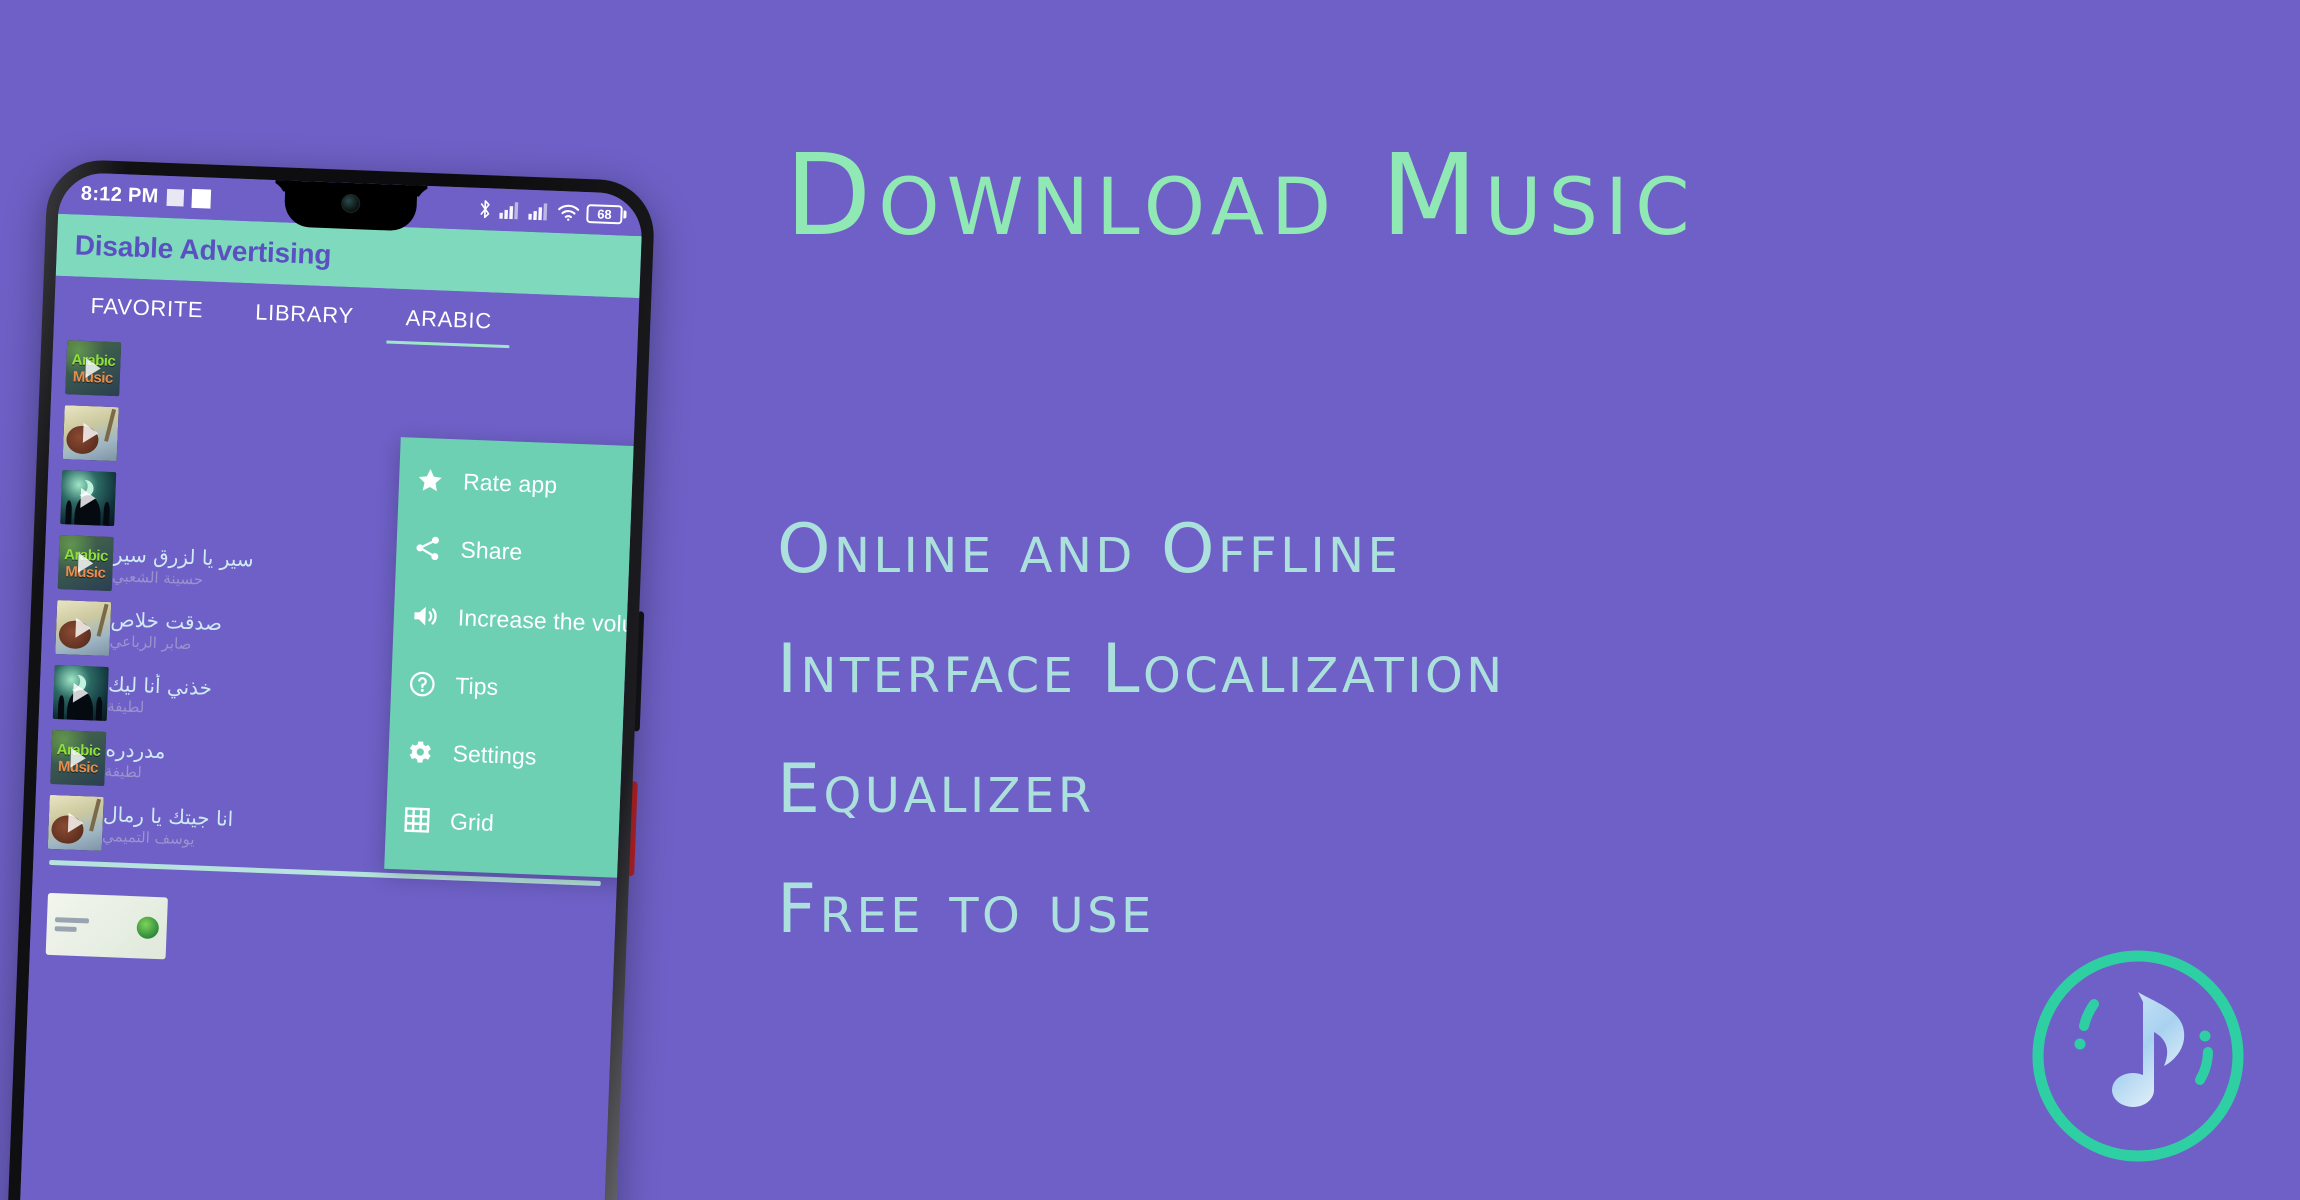 This screenshot has width=2300, height=1200. I want to click on menu-item-grid: Grid, so click(514, 824).